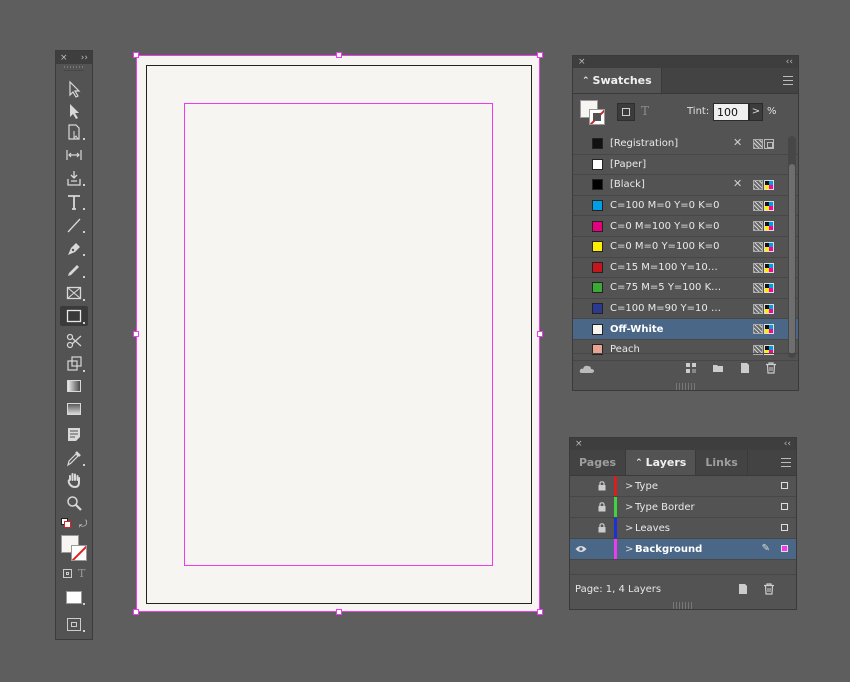 This screenshot has width=850, height=682. I want to click on layer-row: > Type Border, so click(683, 507).